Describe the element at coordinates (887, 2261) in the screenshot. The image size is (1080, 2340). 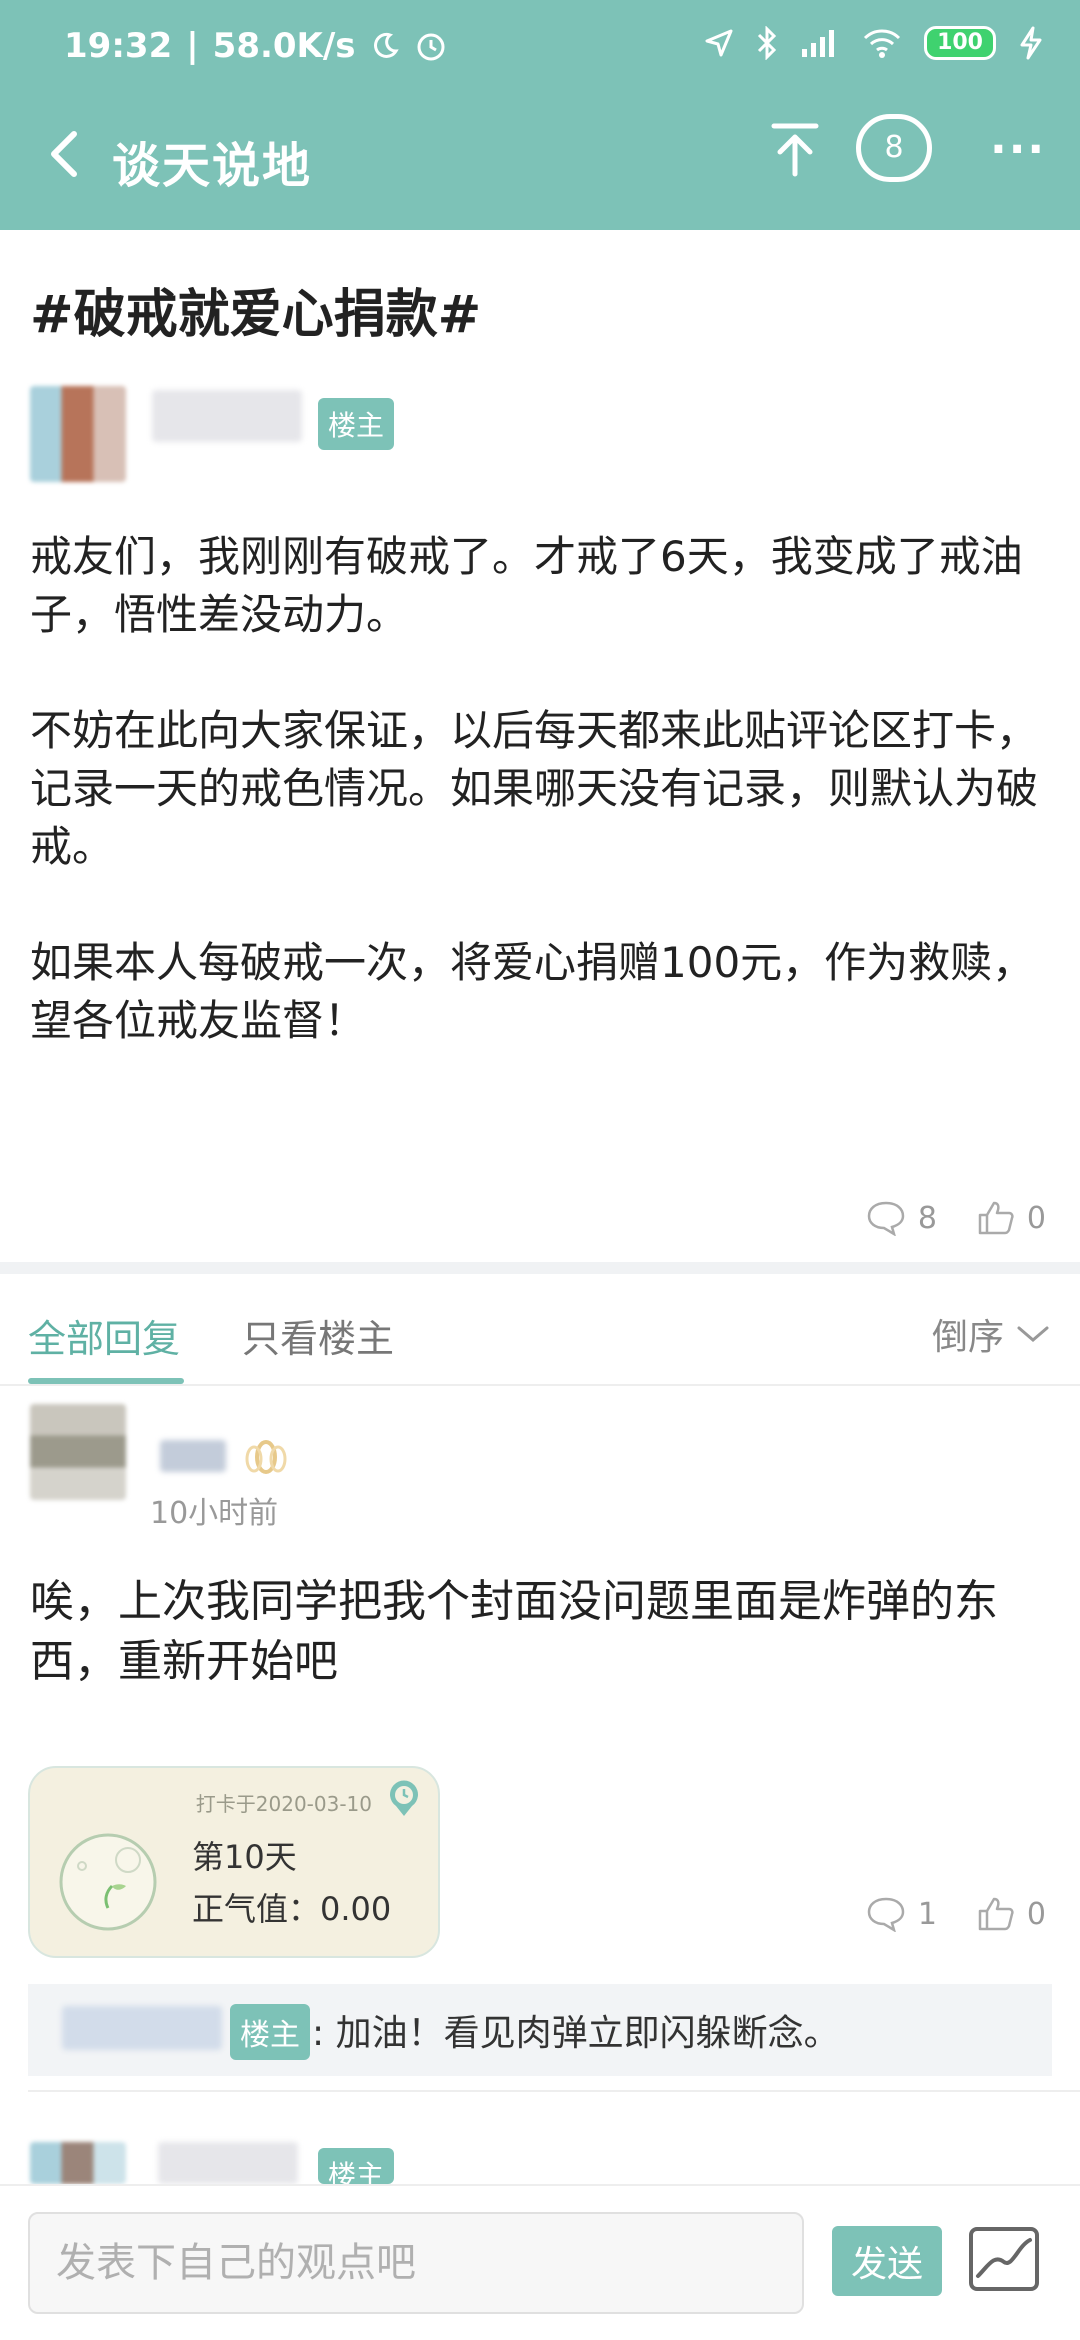
I see `send-button: 发送` at that location.